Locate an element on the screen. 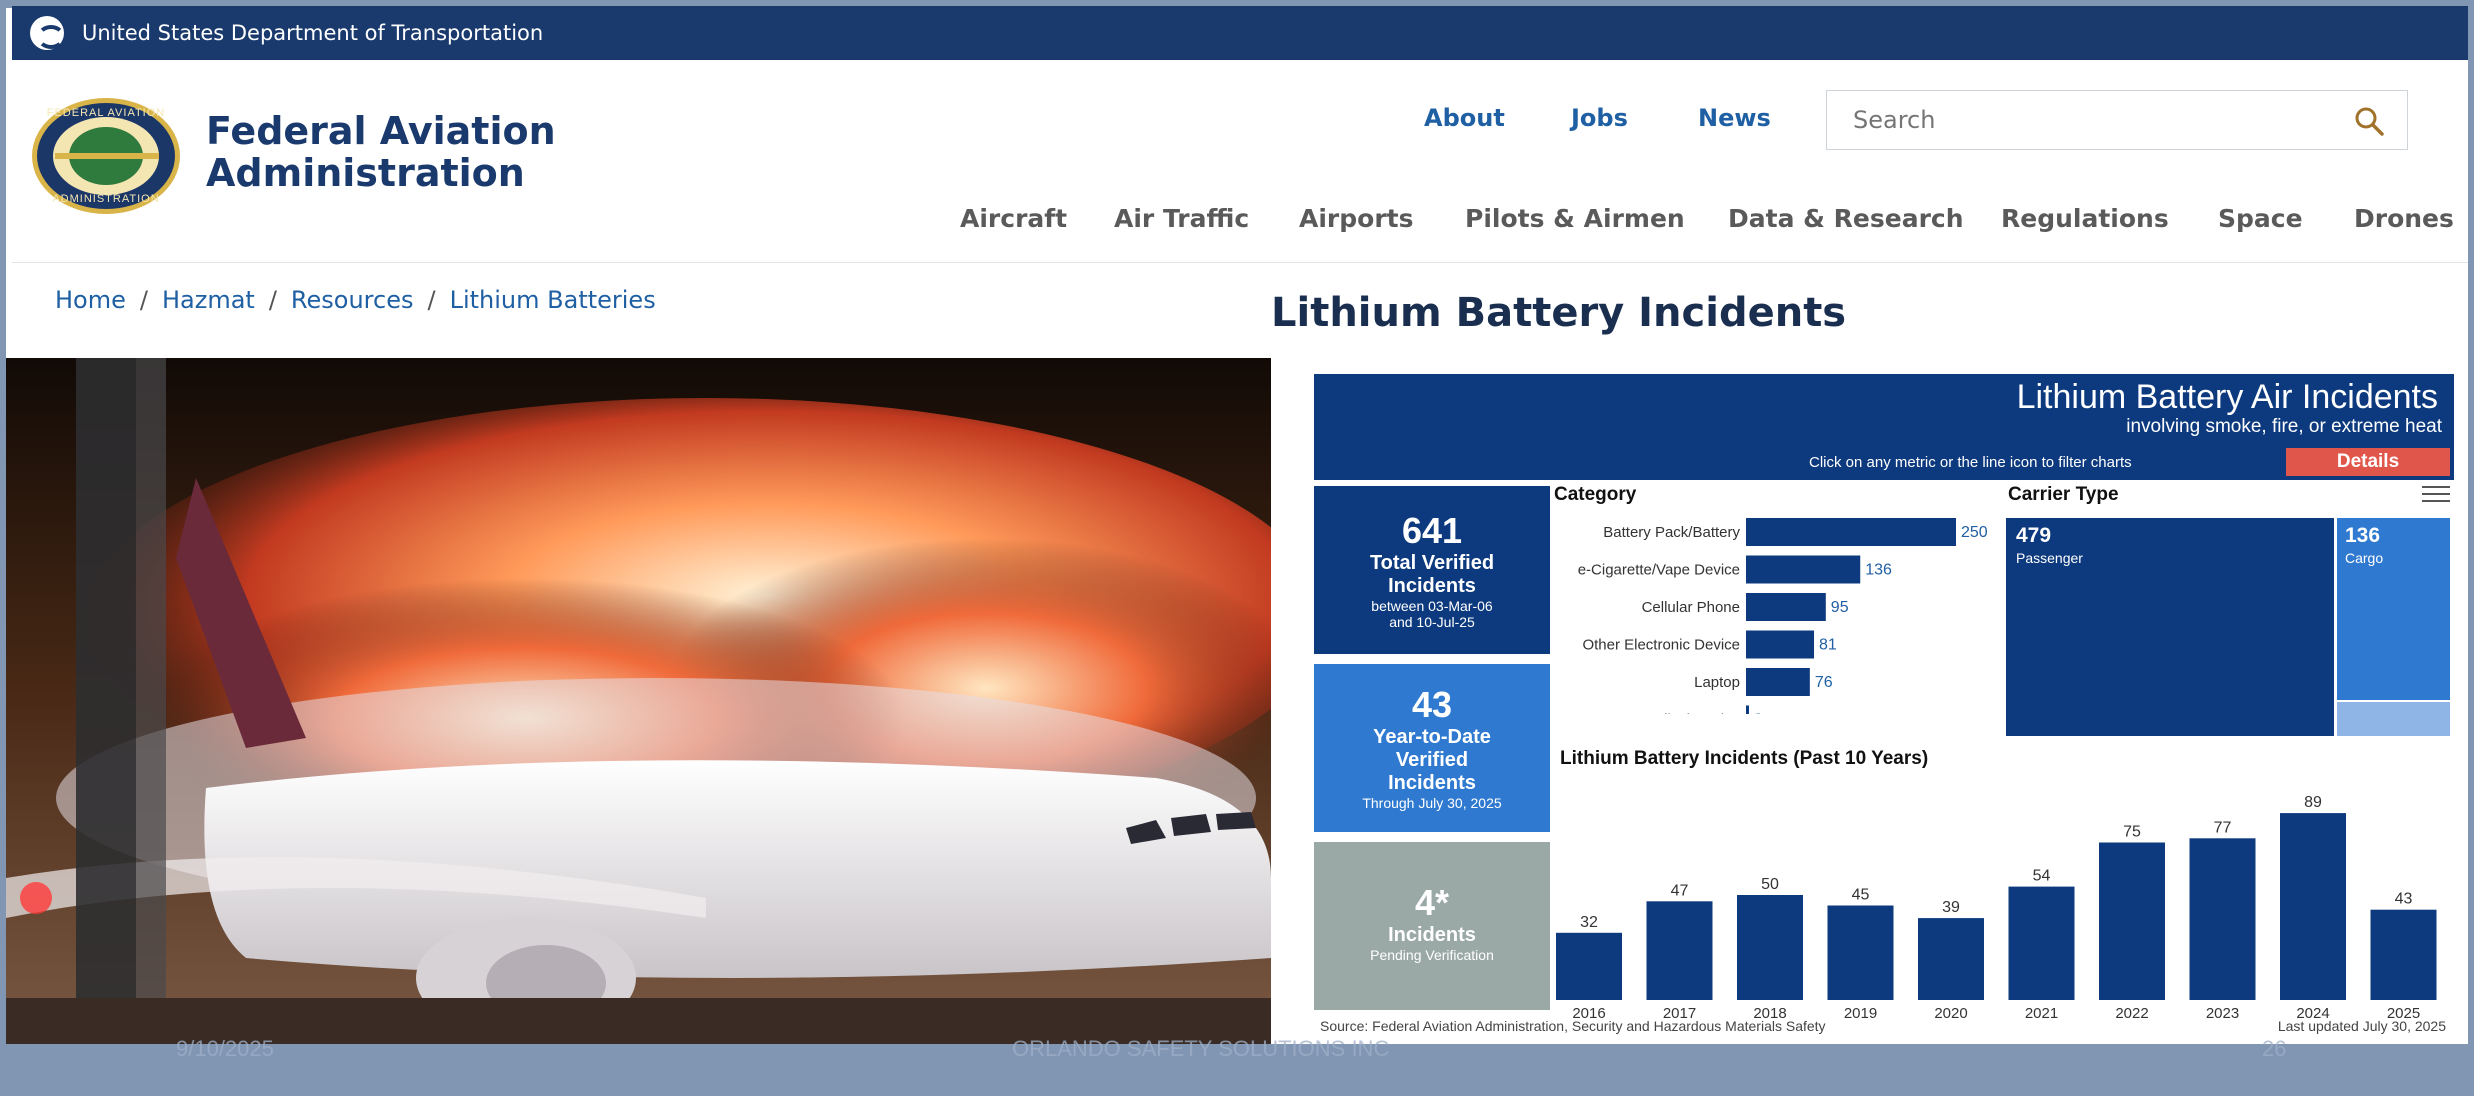 This screenshot has width=2474, height=1096. agency-name: Federal Aviation Administration is located at coordinates (381, 152).